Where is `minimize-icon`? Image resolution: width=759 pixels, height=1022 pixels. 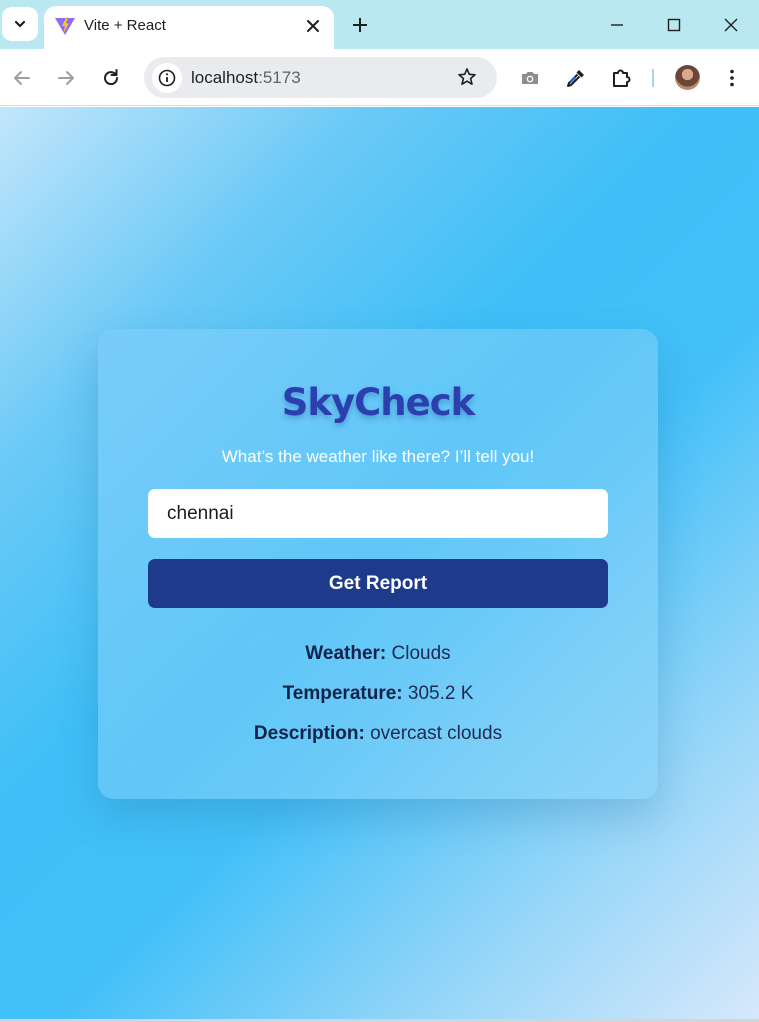
minimize-icon is located at coordinates (617, 25).